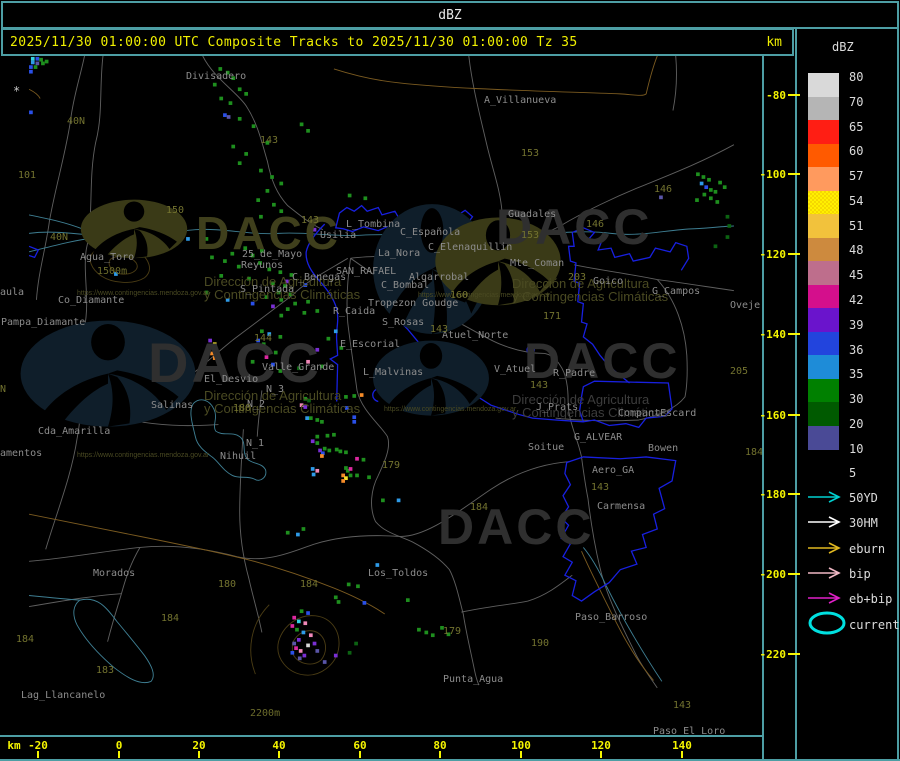 This screenshot has width=900, height=761. What do you see at coordinates (175, 210) in the screenshot?
I see `road-number-label: 150` at bounding box center [175, 210].